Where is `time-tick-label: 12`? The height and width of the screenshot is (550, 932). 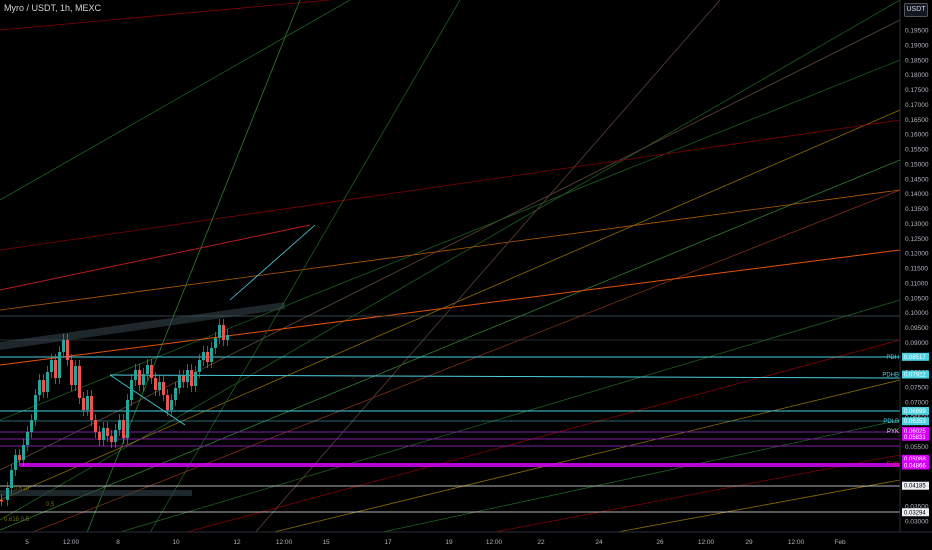
time-tick-label: 12 is located at coordinates (237, 542).